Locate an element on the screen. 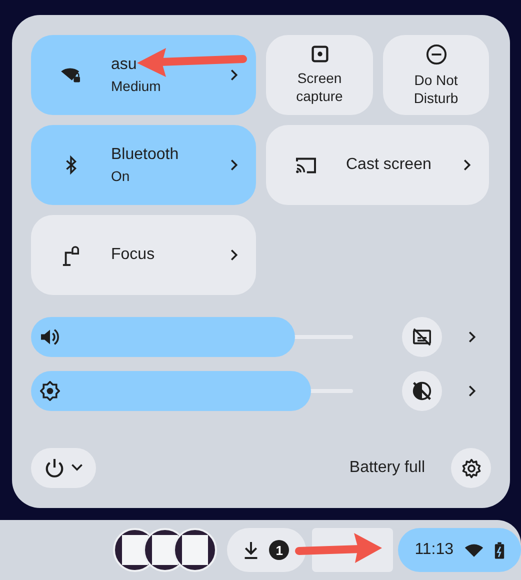  tile-status: Medium is located at coordinates (136, 86).